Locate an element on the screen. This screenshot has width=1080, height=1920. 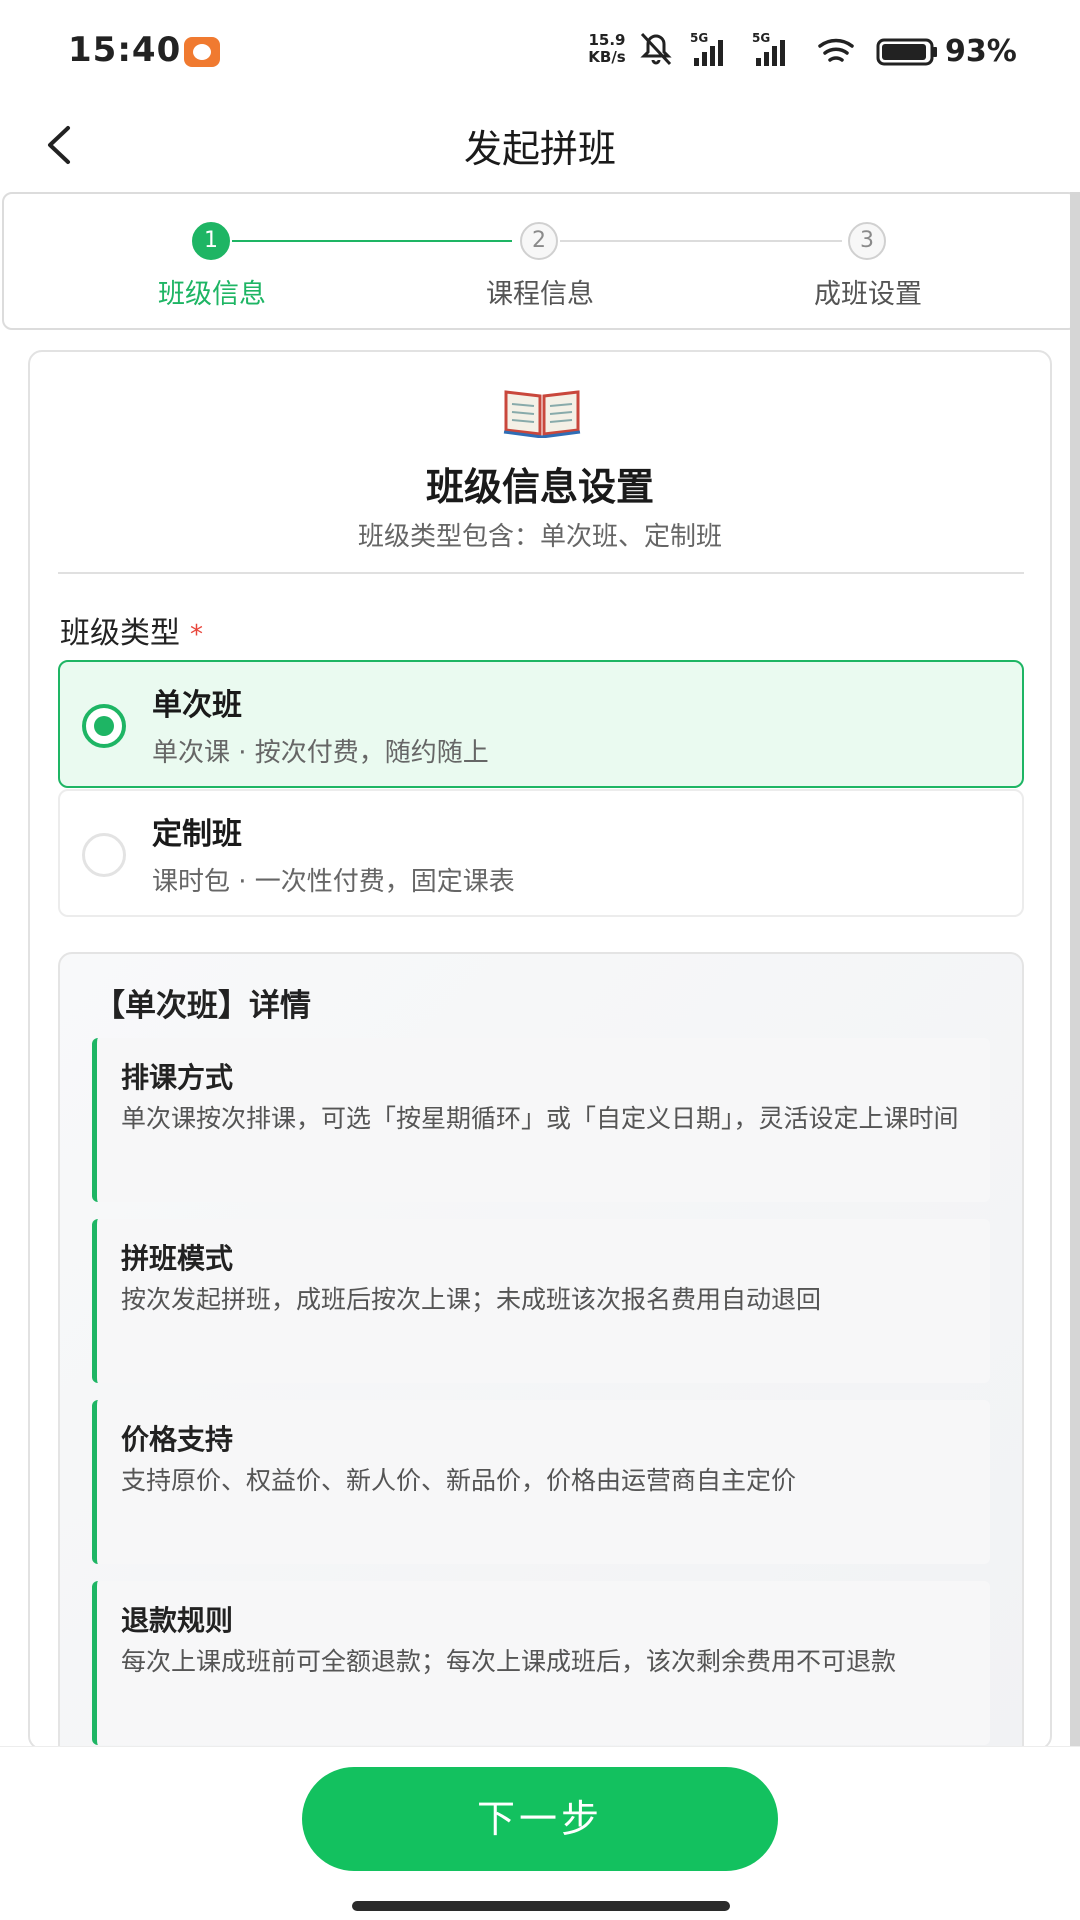
status-icons: 5G 5G is located at coordinates (788, 48).